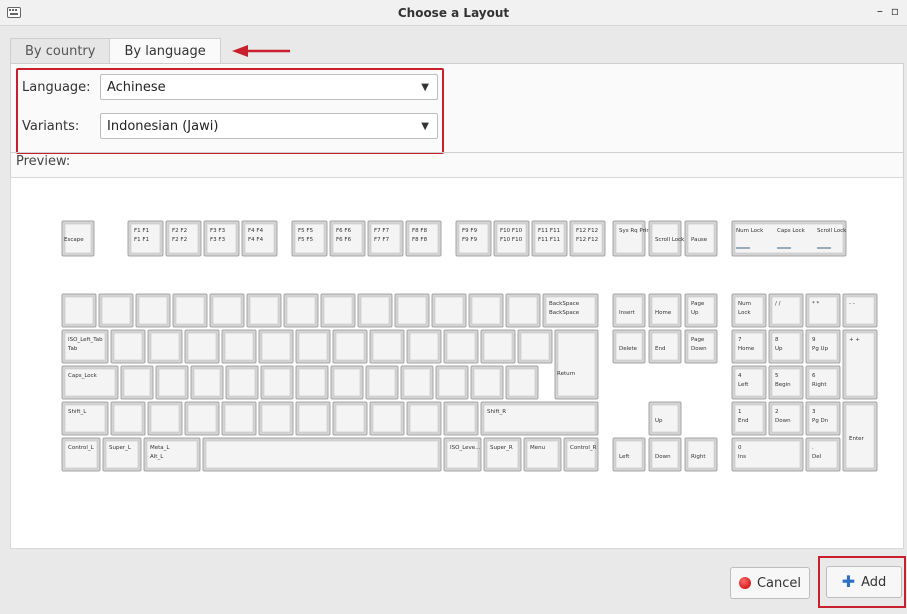  Describe the element at coordinates (665, 454) in the screenshot. I see `key-down: Down` at that location.